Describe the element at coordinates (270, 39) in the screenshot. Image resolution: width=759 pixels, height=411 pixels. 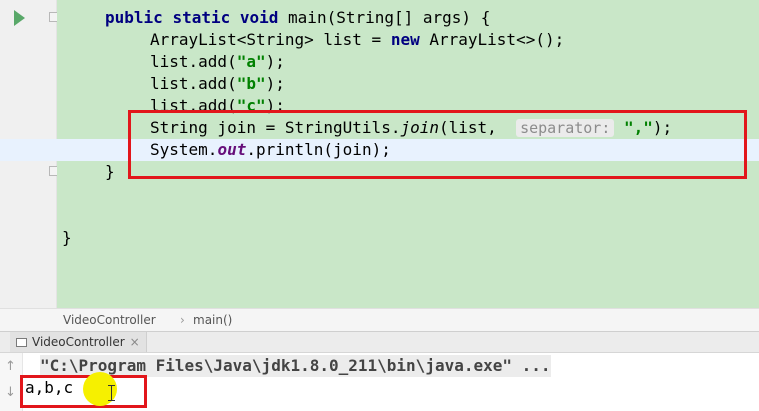
I see `code-text: ArrayList<String> list =` at that location.